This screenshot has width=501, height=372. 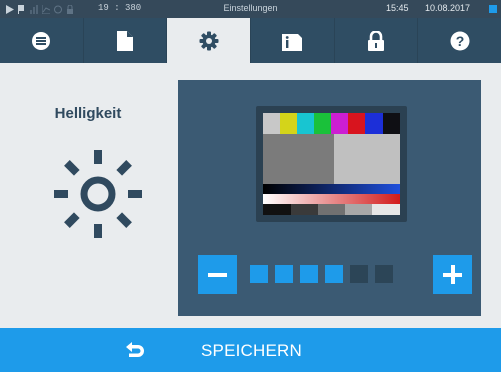 I want to click on tab-help: ?, so click(x=459, y=40).